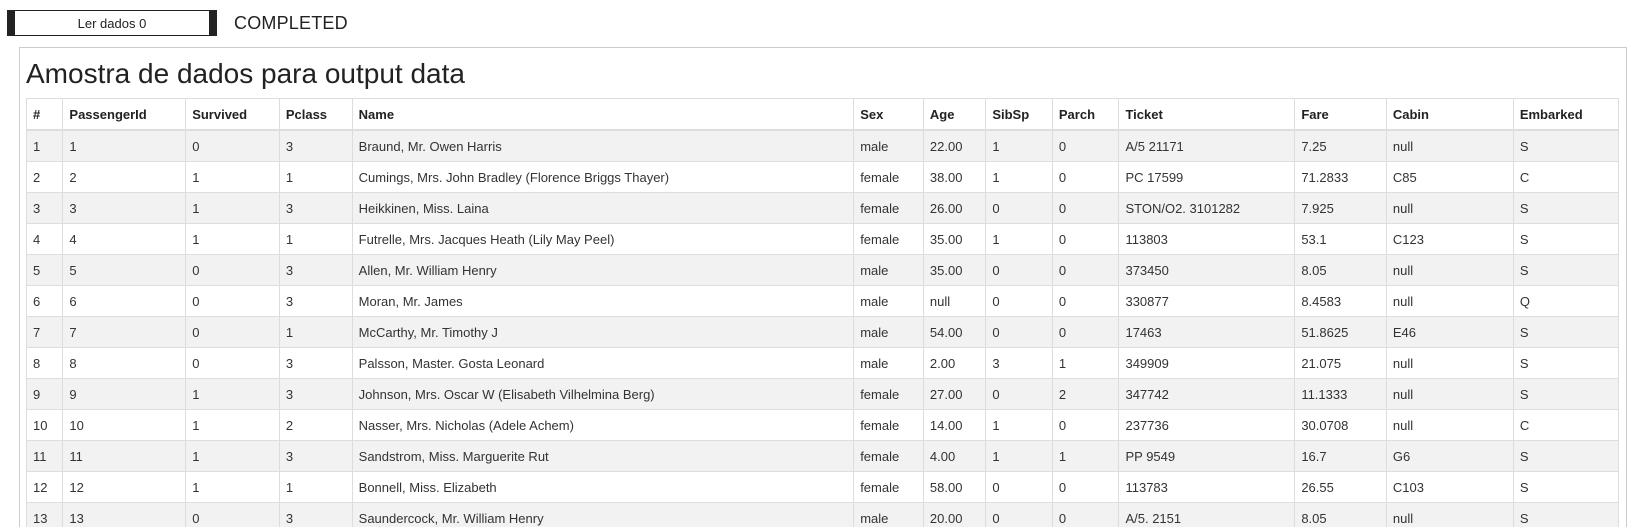  I want to click on table-cell: 12, so click(45, 487).